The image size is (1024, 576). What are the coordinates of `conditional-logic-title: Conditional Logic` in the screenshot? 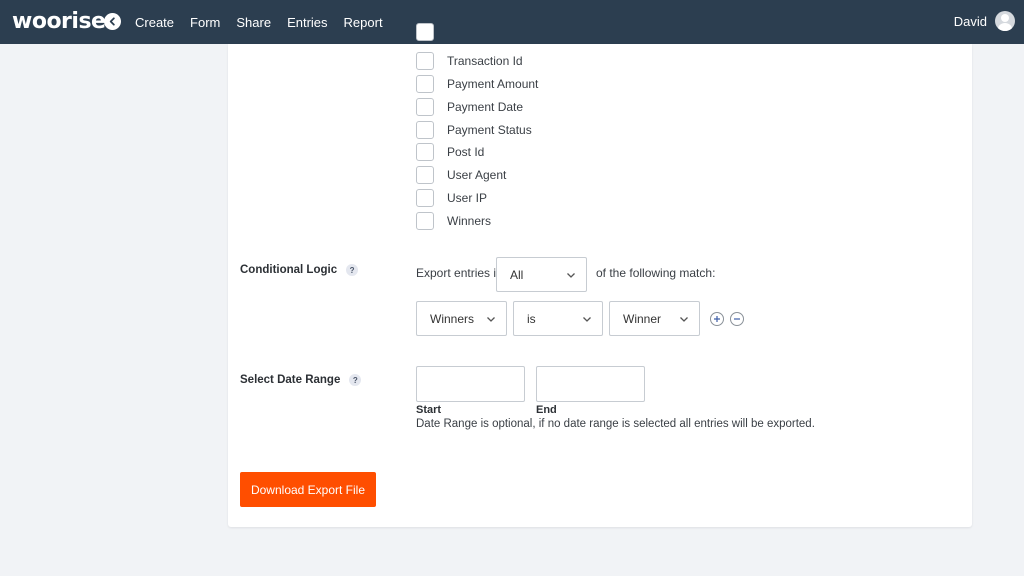 It's located at (289, 270).